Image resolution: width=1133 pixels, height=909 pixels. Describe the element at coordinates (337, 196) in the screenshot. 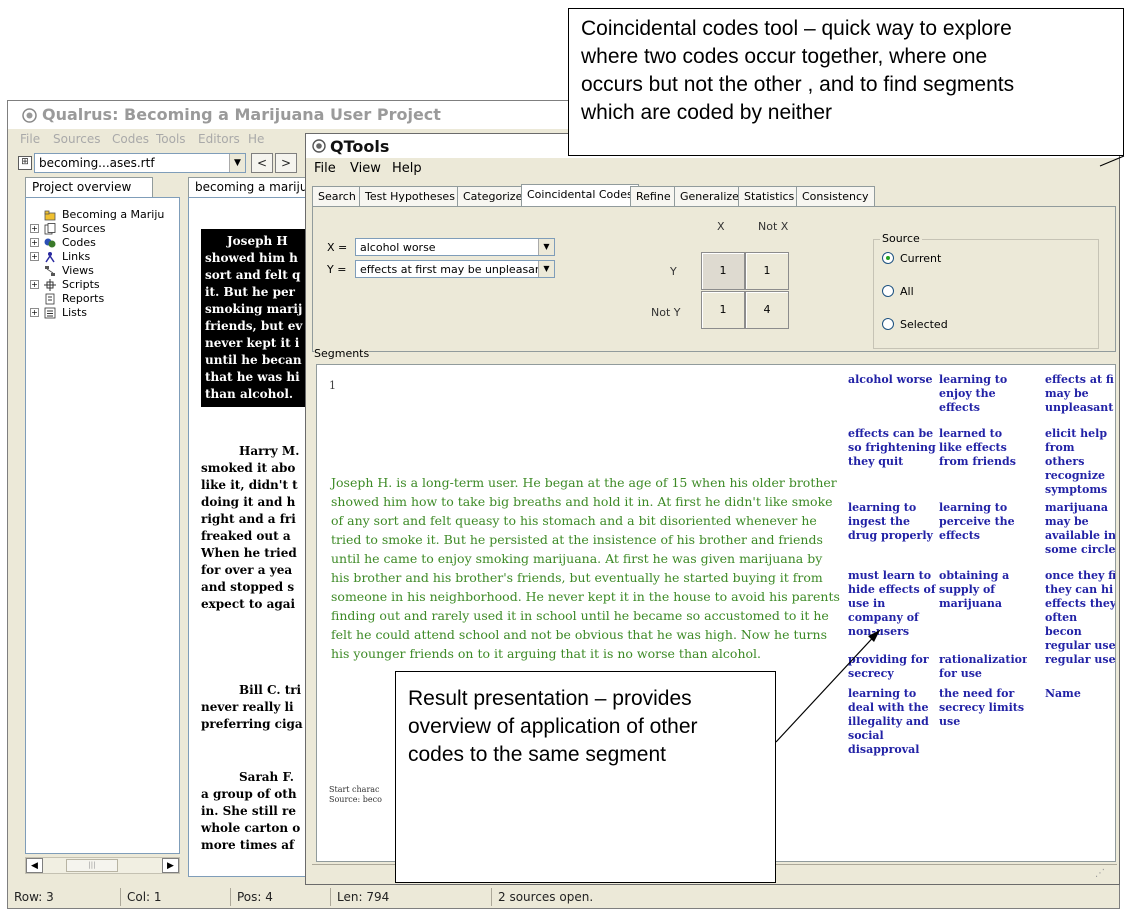

I see `tab-search: Search` at that location.